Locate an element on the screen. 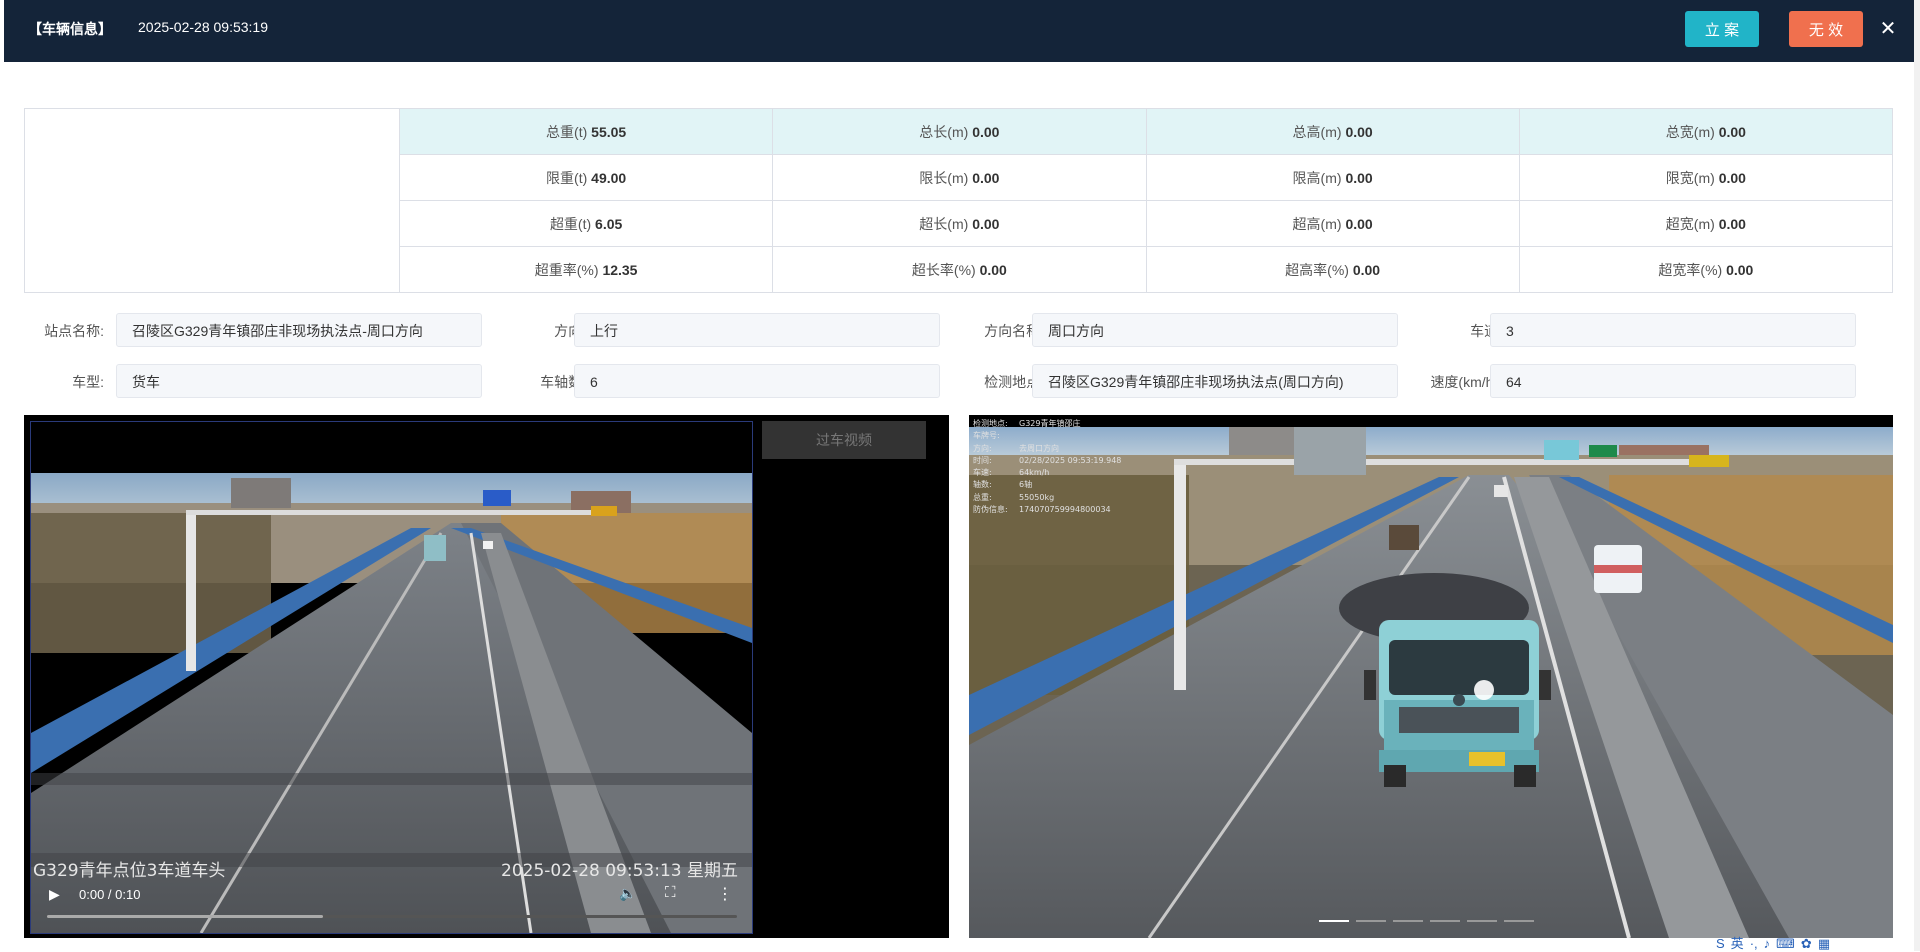 This screenshot has width=1920, height=952. osd-value: 55050kg is located at coordinates (1037, 497).